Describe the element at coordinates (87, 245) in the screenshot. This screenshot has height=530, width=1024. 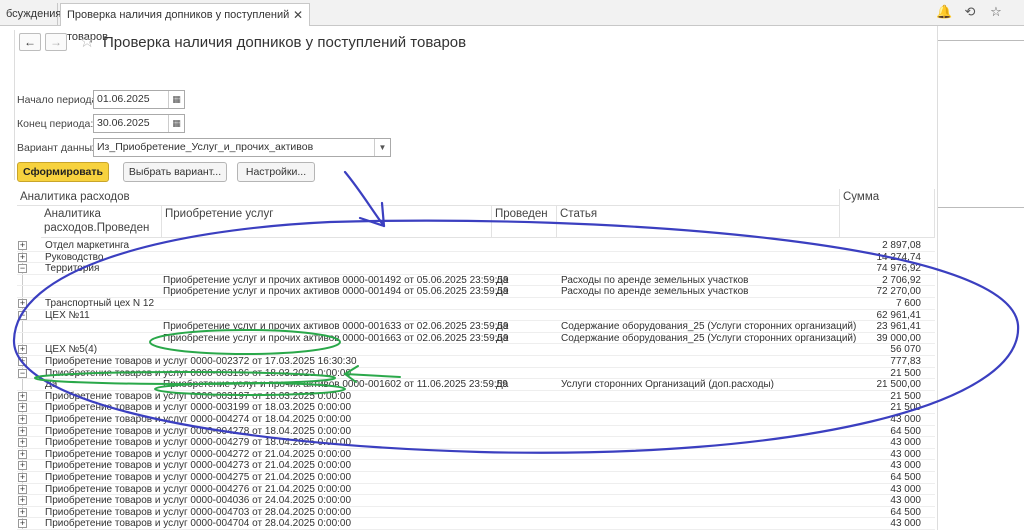
I see `cell-analytics: Отдел маркетинга` at that location.